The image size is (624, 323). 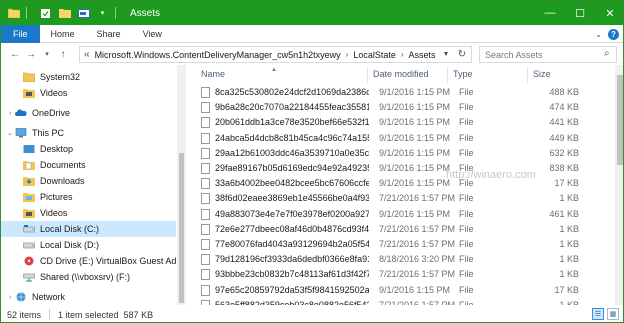 I want to click on nav-item-system32: System32, so click(x=88, y=77).